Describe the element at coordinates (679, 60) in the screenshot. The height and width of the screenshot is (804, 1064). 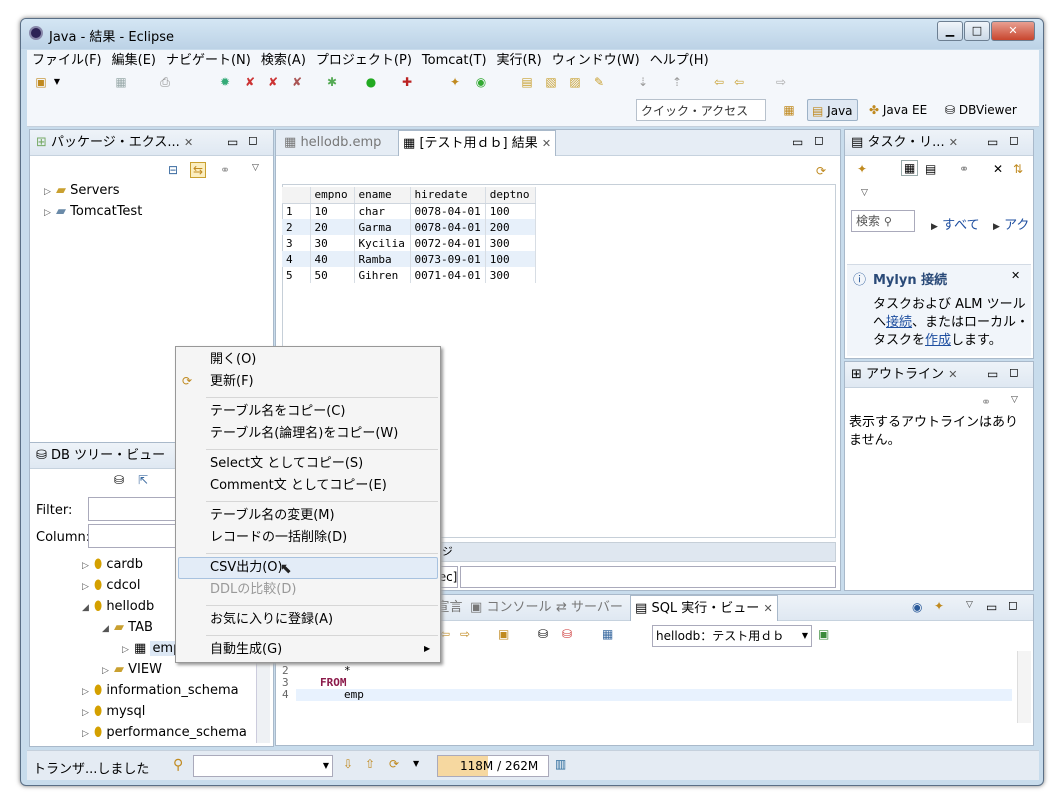
I see `menu-help: ヘルプ(H)` at that location.